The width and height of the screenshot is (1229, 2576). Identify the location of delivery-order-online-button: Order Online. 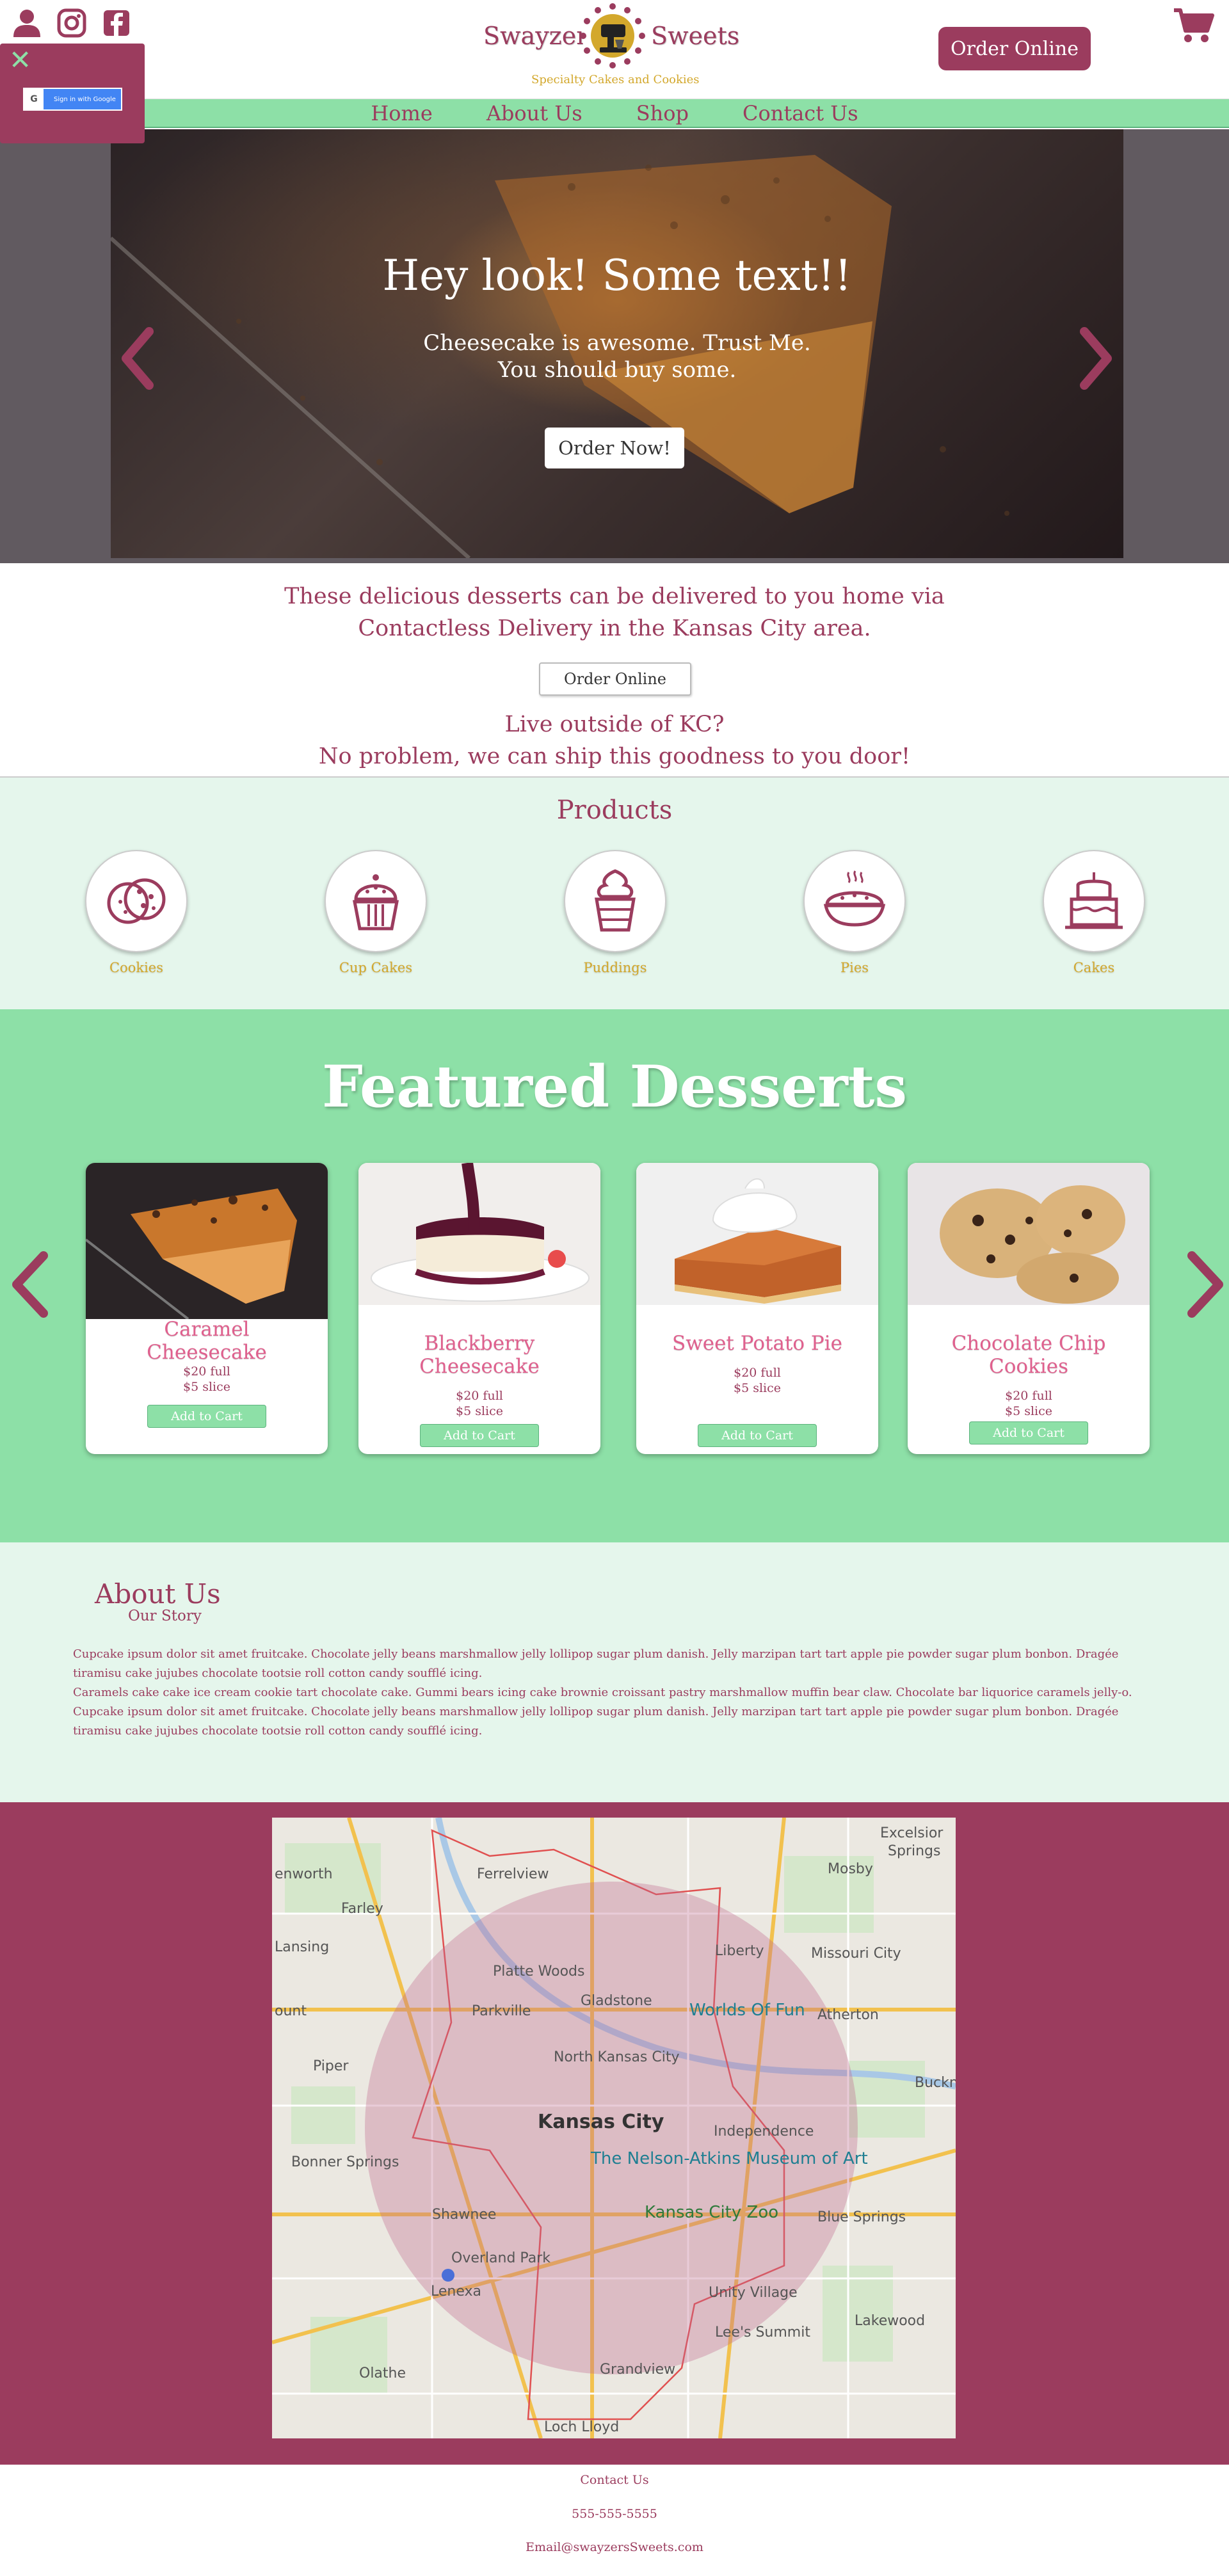
(615, 679).